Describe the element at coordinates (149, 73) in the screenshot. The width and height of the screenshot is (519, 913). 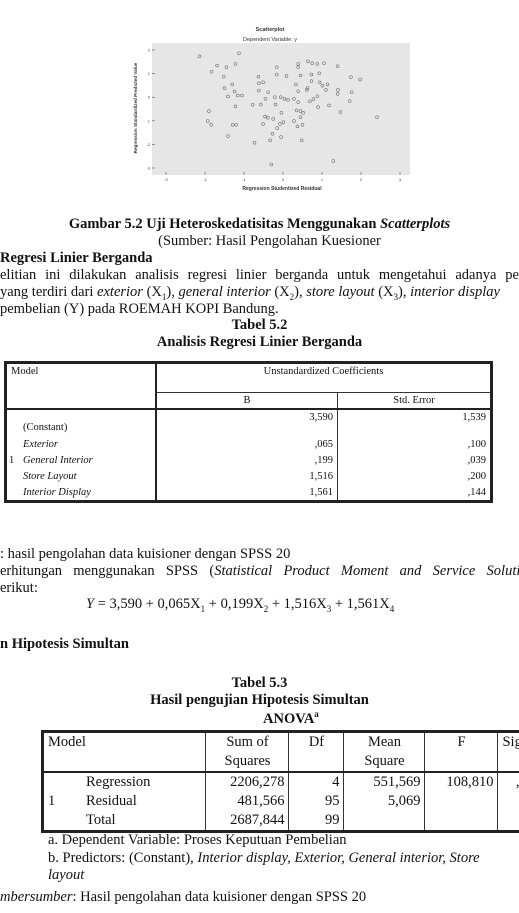
I see `y-tick-label: 1` at that location.